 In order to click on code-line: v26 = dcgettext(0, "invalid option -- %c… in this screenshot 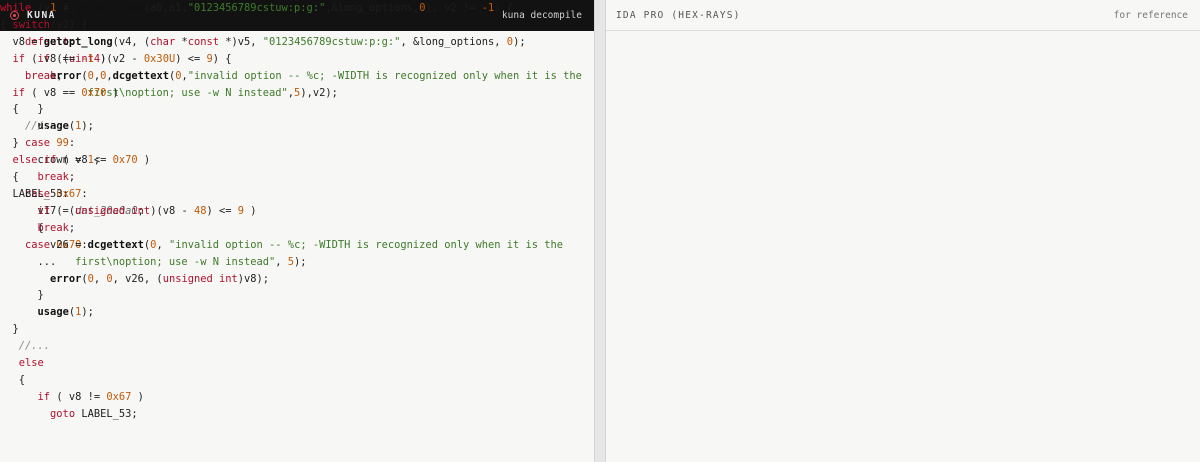, I will do `click(281, 245)`.